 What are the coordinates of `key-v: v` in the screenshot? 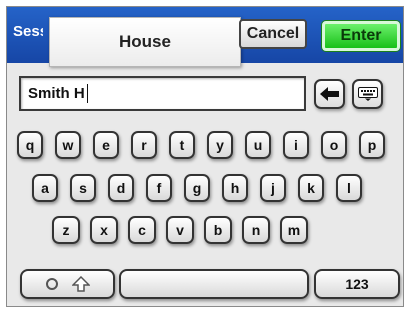 It's located at (180, 230).